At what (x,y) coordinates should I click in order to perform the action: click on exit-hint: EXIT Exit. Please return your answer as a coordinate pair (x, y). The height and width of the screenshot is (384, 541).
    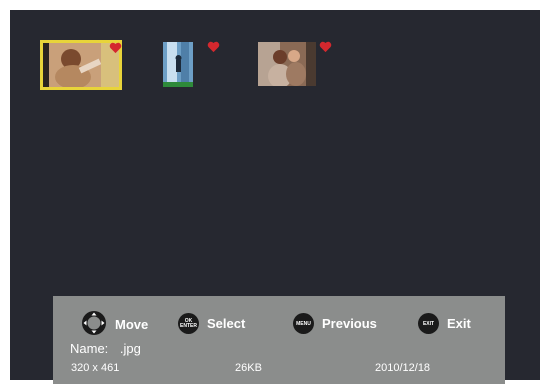
    Looking at the image, I should click on (444, 323).